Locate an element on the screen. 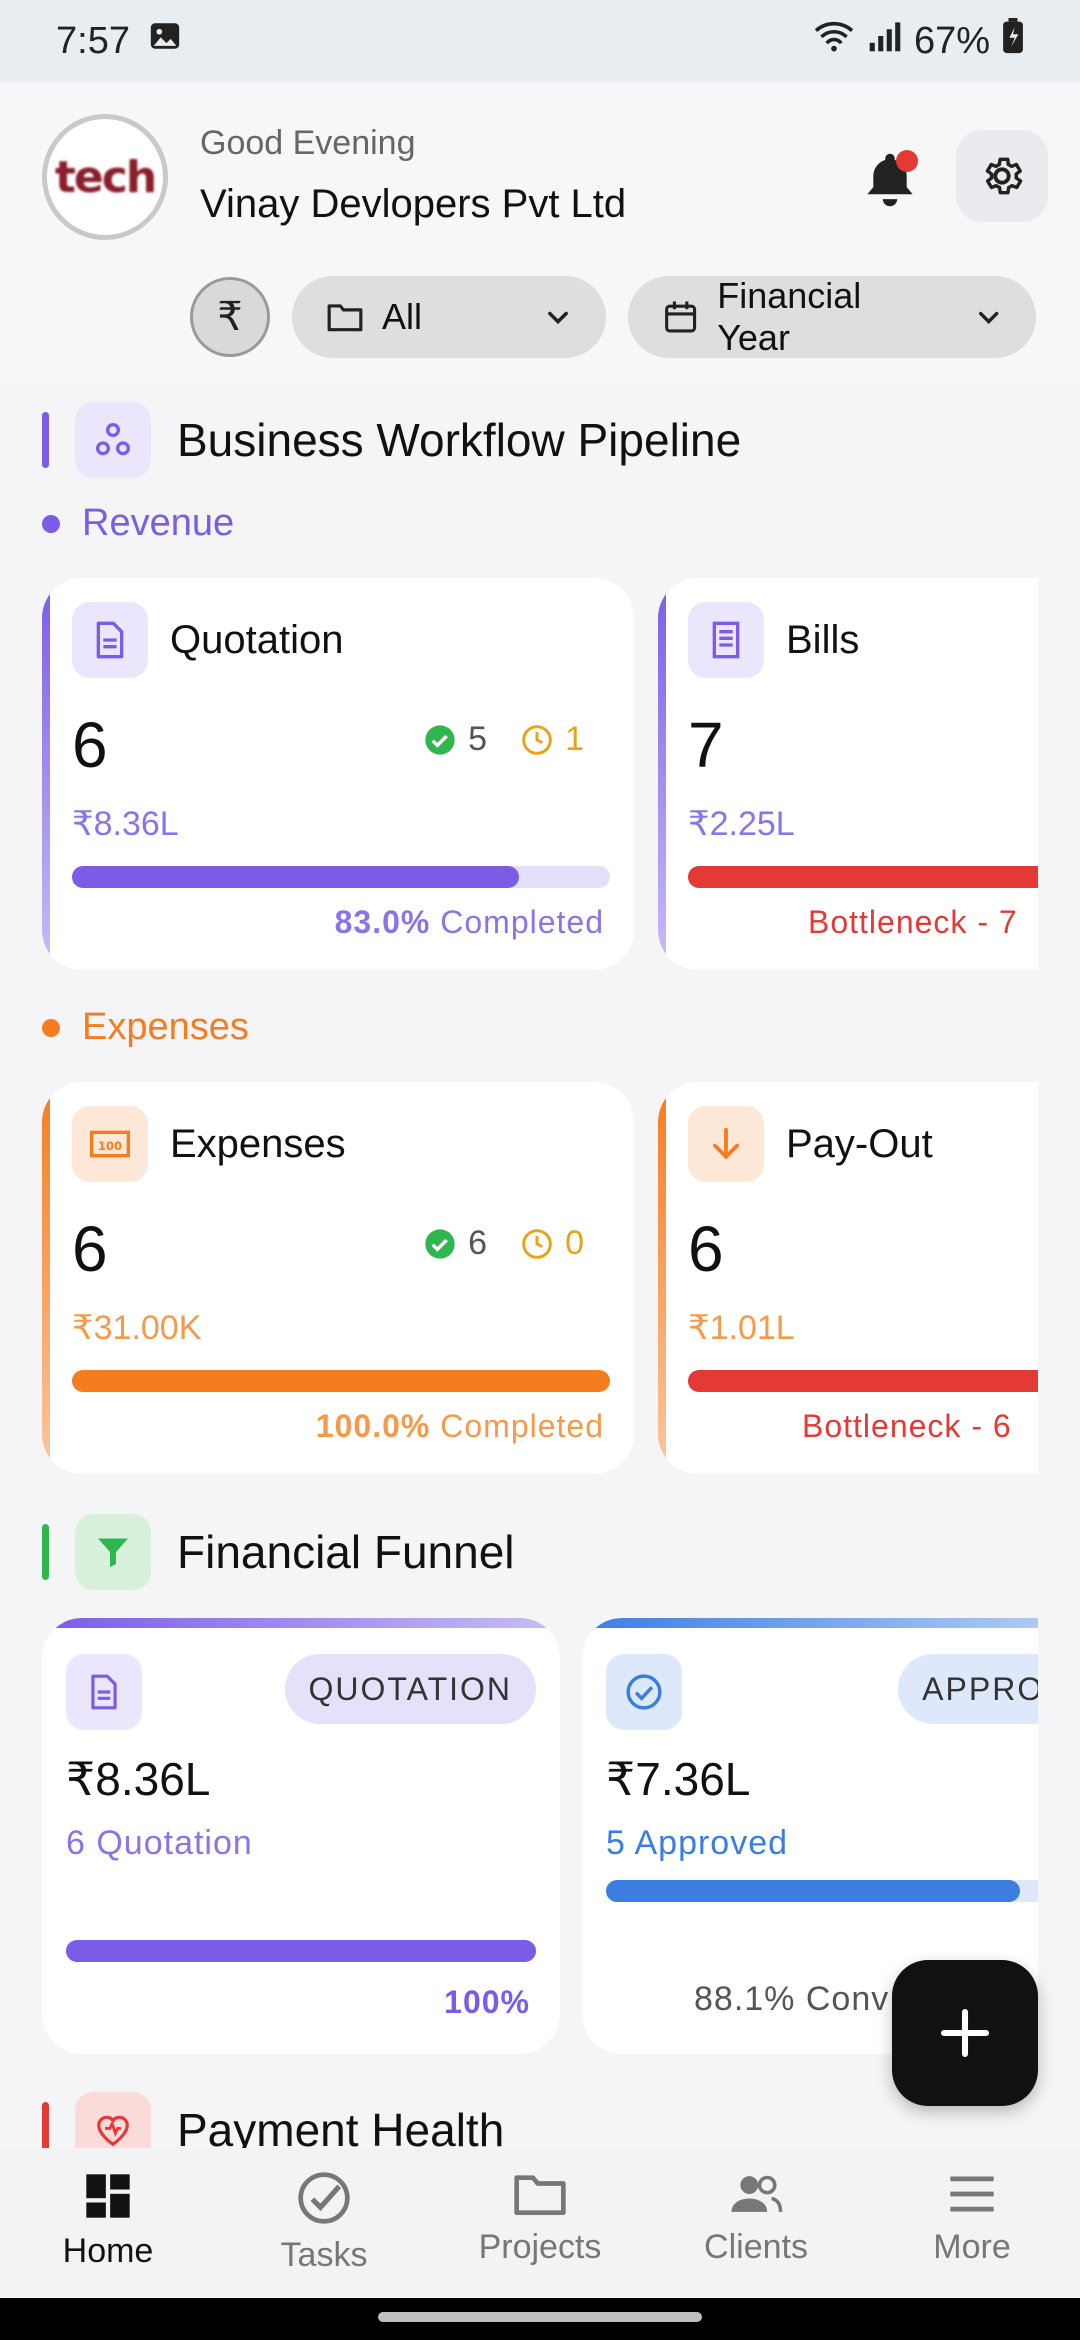 This screenshot has height=2340, width=1080. workflow-icon is located at coordinates (113, 440).